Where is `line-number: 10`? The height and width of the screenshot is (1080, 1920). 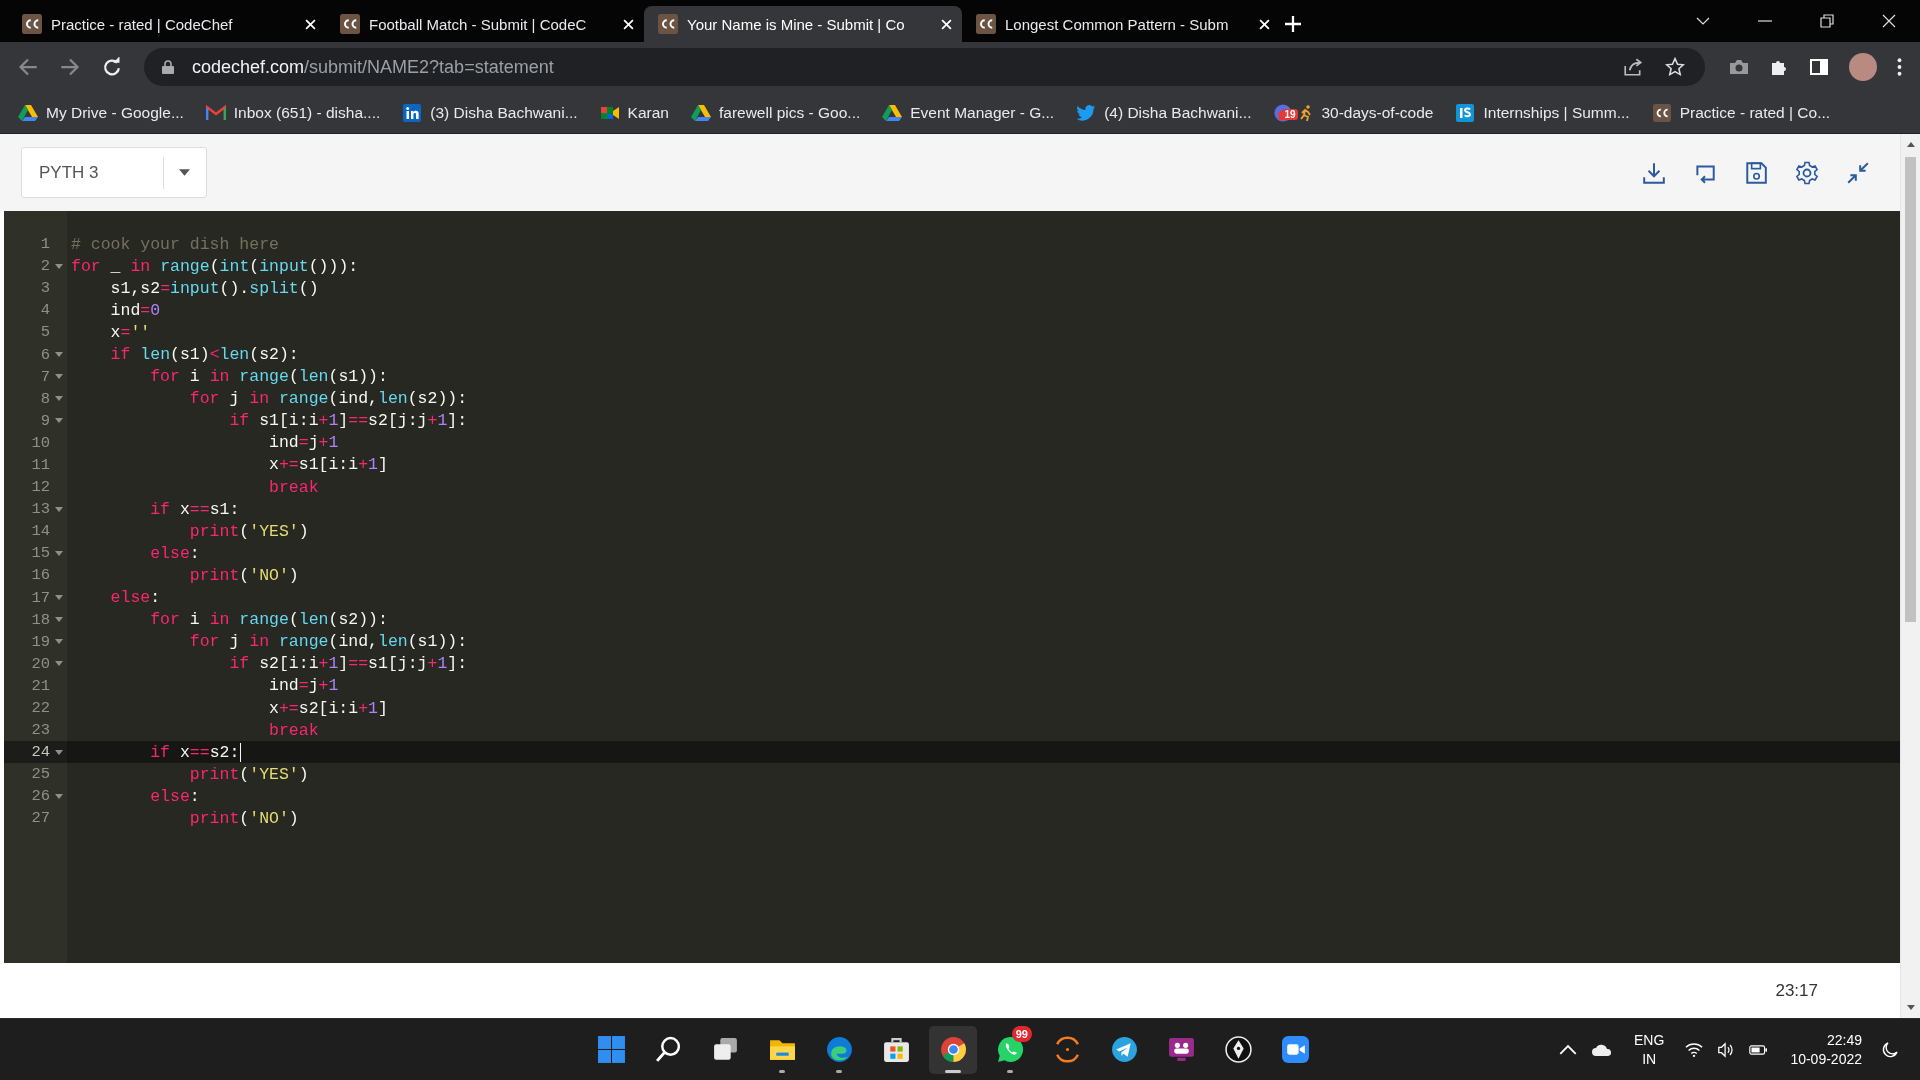
line-number: 10 is located at coordinates (40, 442).